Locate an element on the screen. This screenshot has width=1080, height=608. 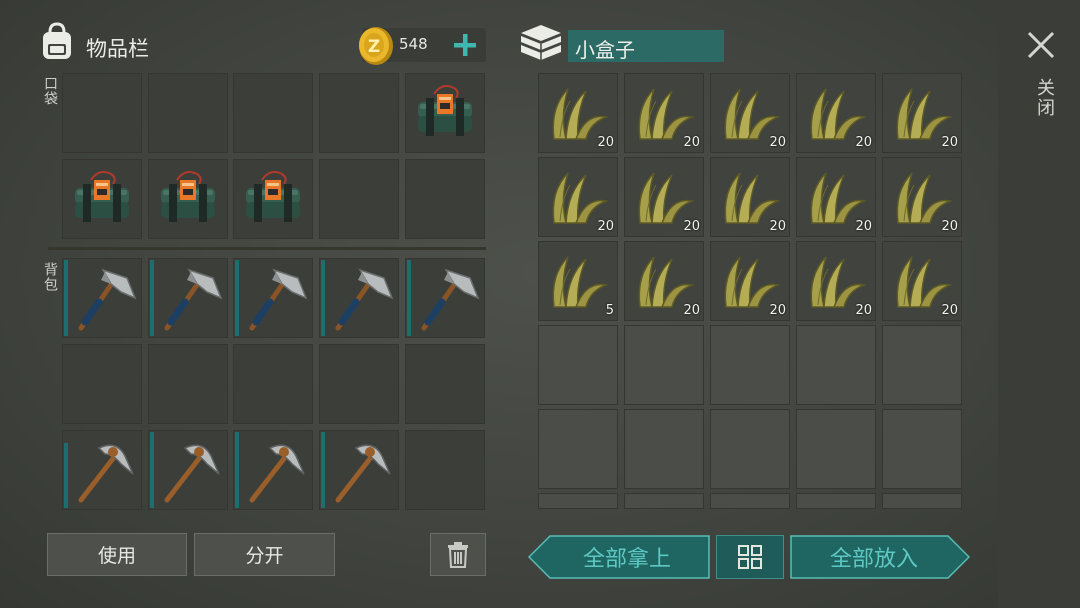
trash-icon is located at coordinates (458, 554).